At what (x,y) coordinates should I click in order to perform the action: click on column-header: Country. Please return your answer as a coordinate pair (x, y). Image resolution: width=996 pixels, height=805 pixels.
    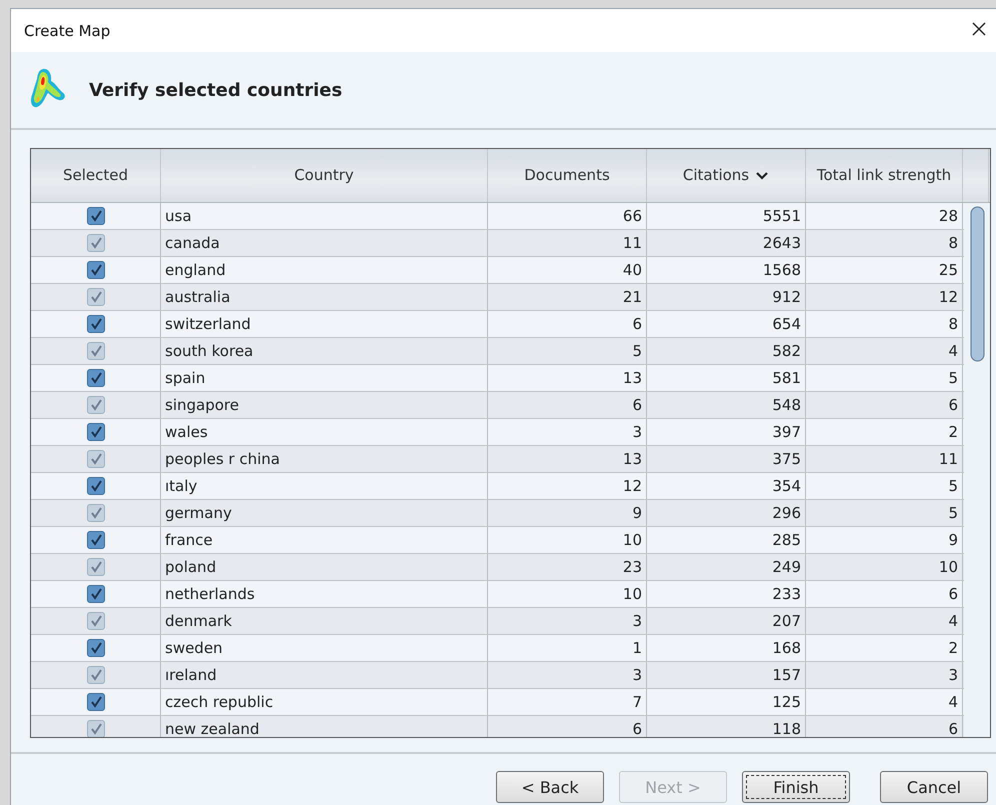
    Looking at the image, I should click on (324, 175).